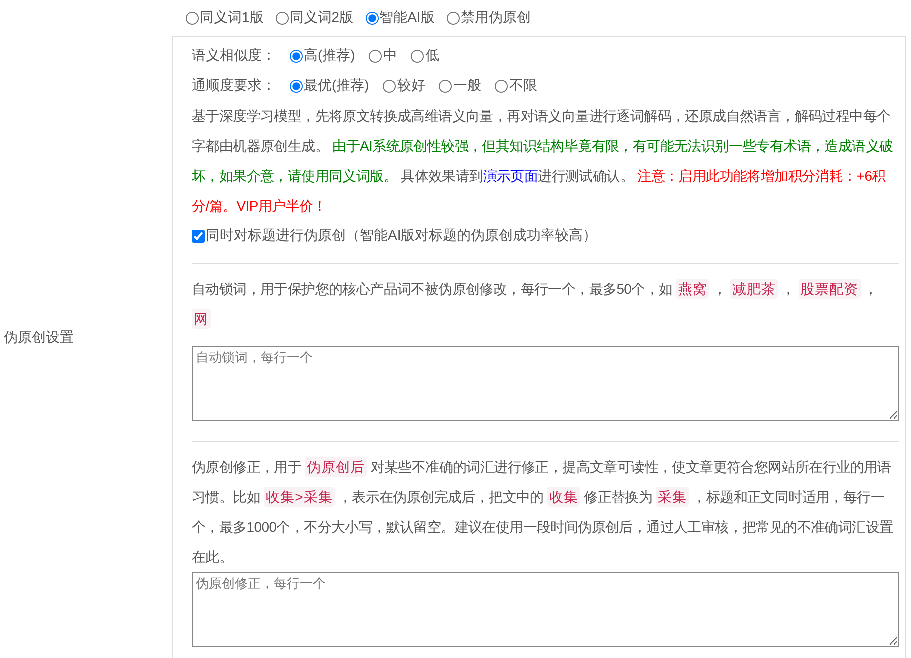 The height and width of the screenshot is (658, 911). What do you see at coordinates (390, 56) in the screenshot?
I see `option-label: 中` at bounding box center [390, 56].